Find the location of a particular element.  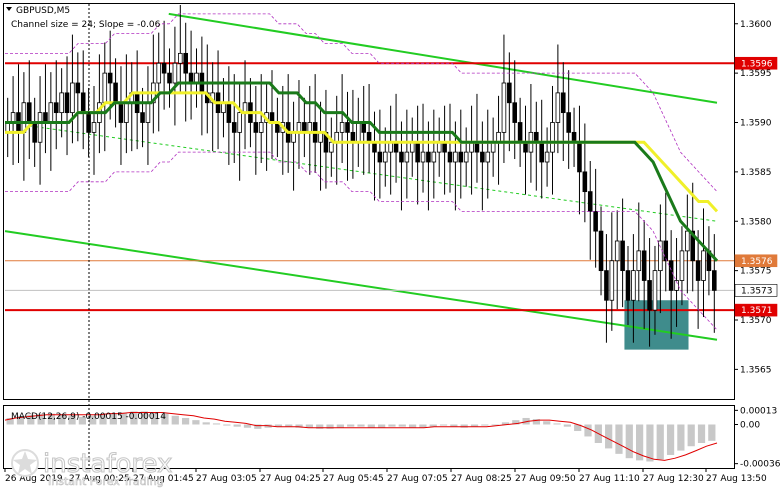

price-tick-label: 1.3600 is located at coordinates (756, 25).